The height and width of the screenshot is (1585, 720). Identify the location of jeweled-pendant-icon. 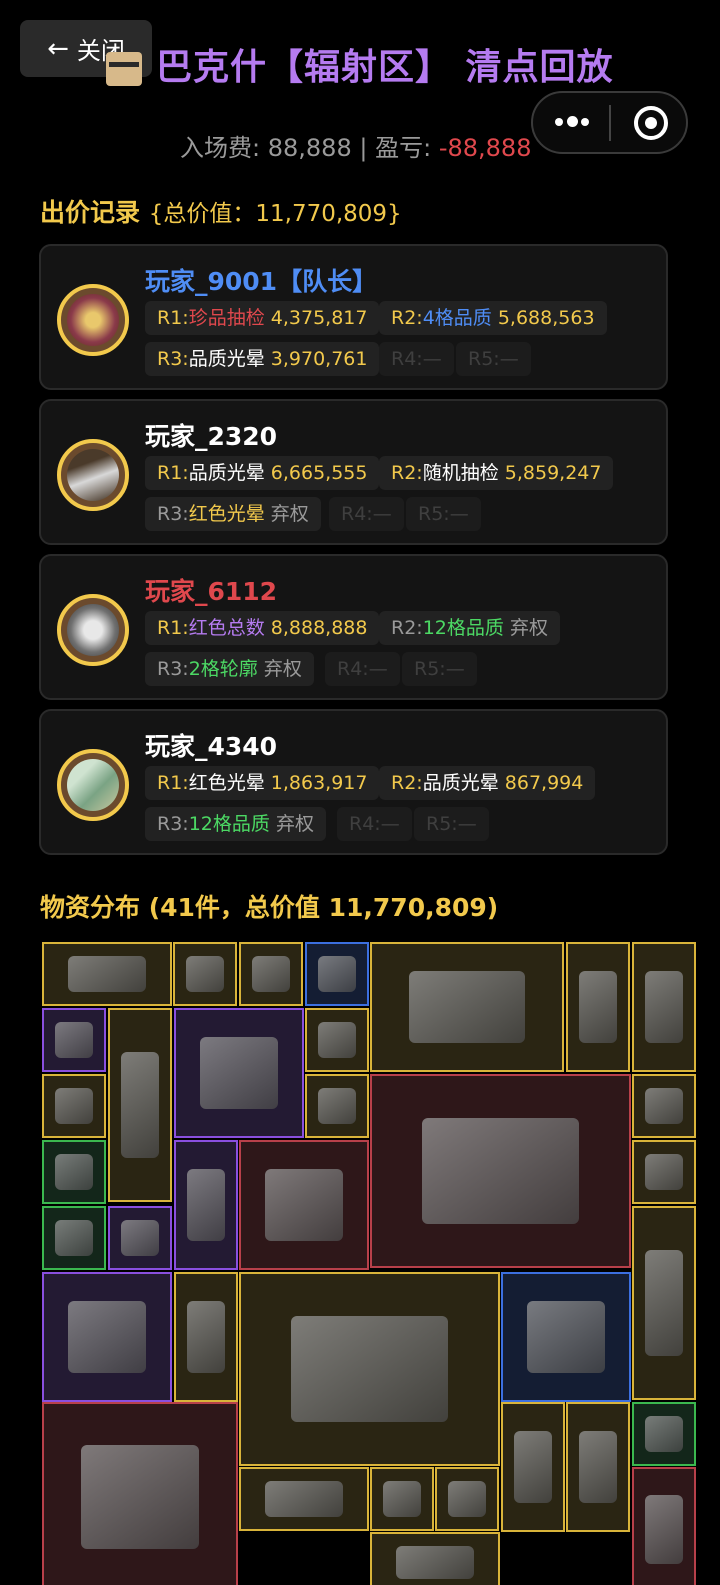
(467, 1007).